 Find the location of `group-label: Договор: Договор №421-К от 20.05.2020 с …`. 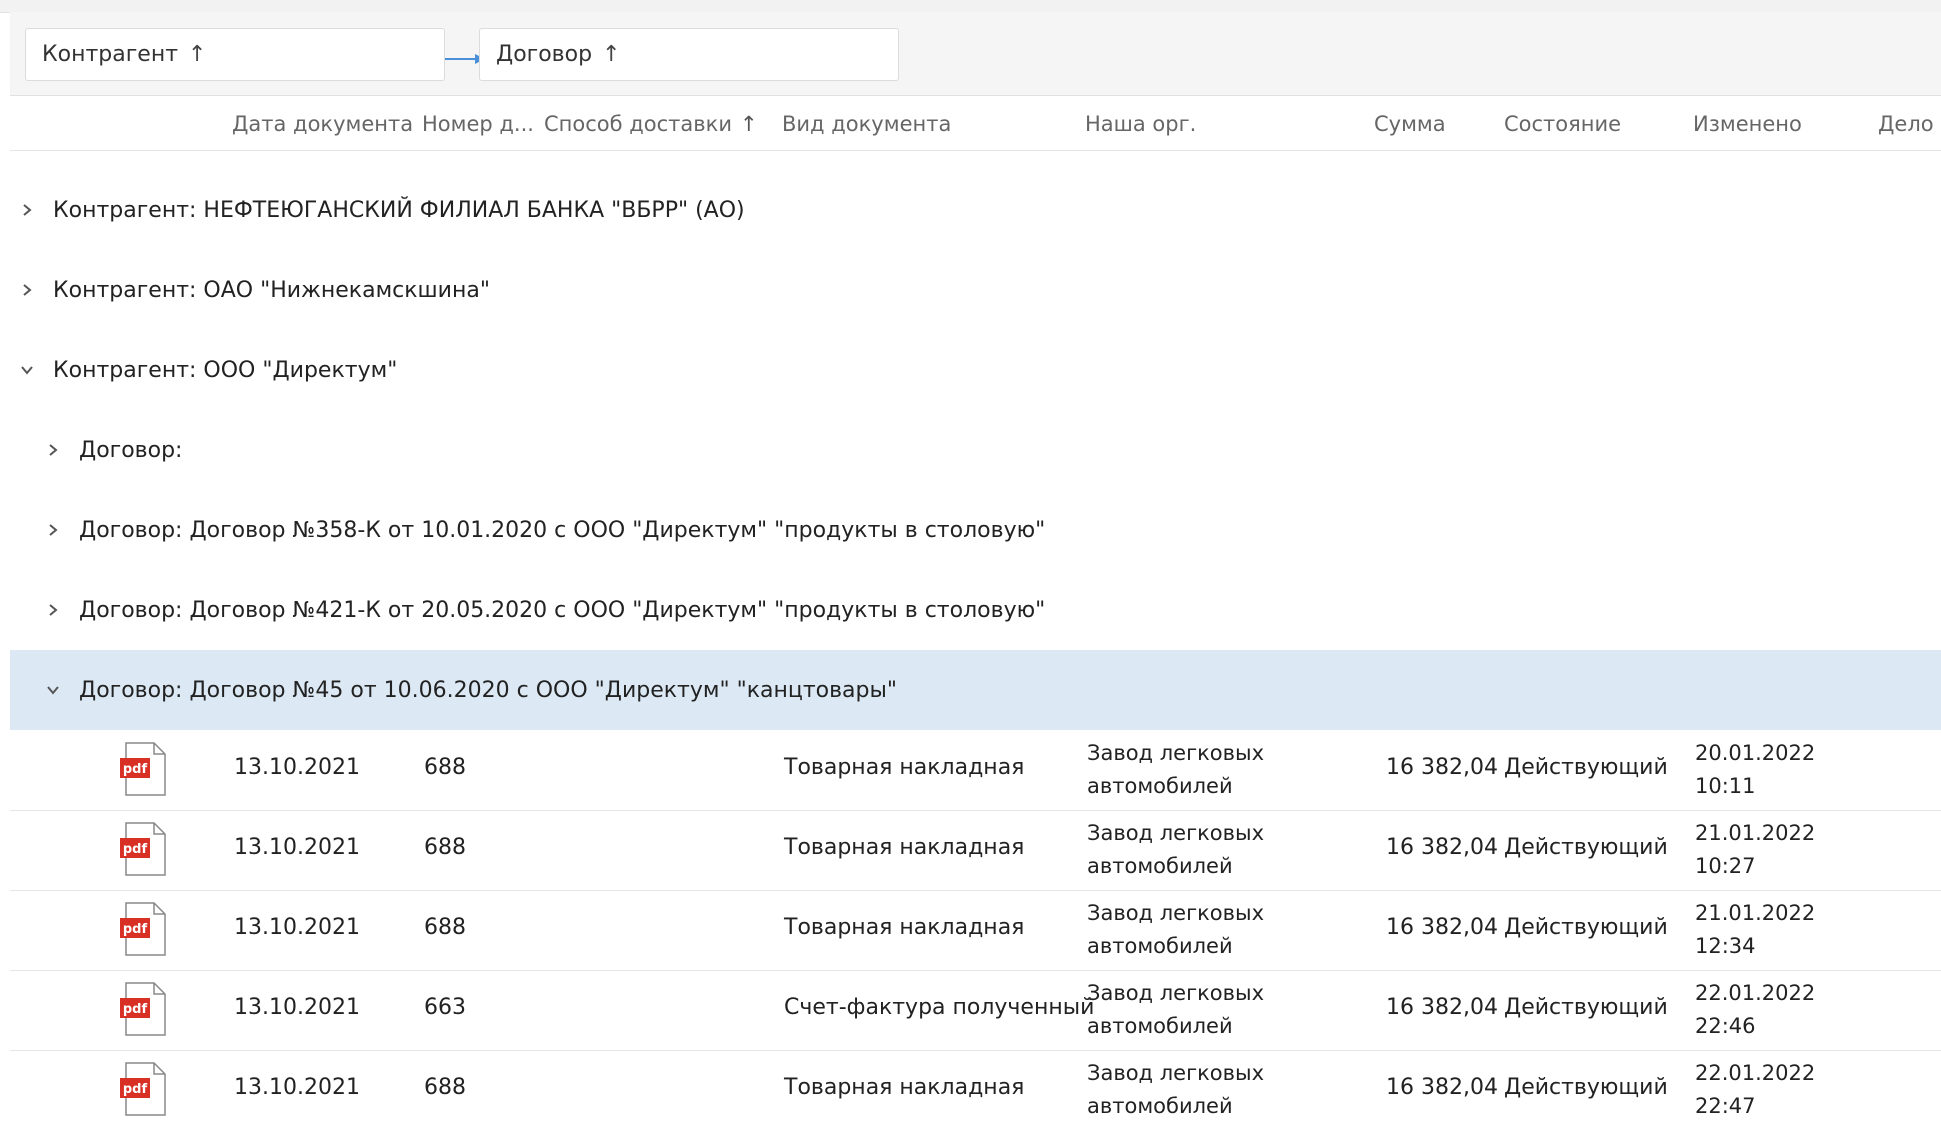

group-label: Договор: Договор №421-К от 20.05.2020 с … is located at coordinates (562, 610).